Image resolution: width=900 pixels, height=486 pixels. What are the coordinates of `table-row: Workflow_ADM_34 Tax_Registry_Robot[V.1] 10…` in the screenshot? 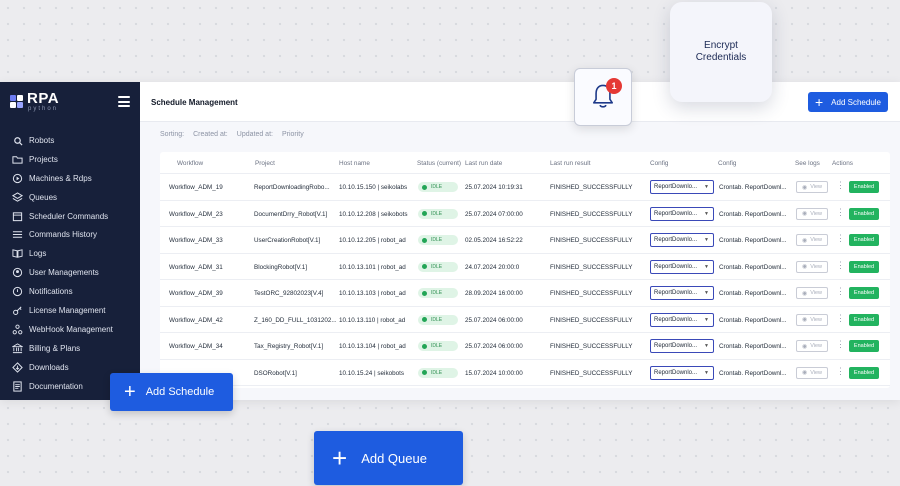 It's located at (525, 346).